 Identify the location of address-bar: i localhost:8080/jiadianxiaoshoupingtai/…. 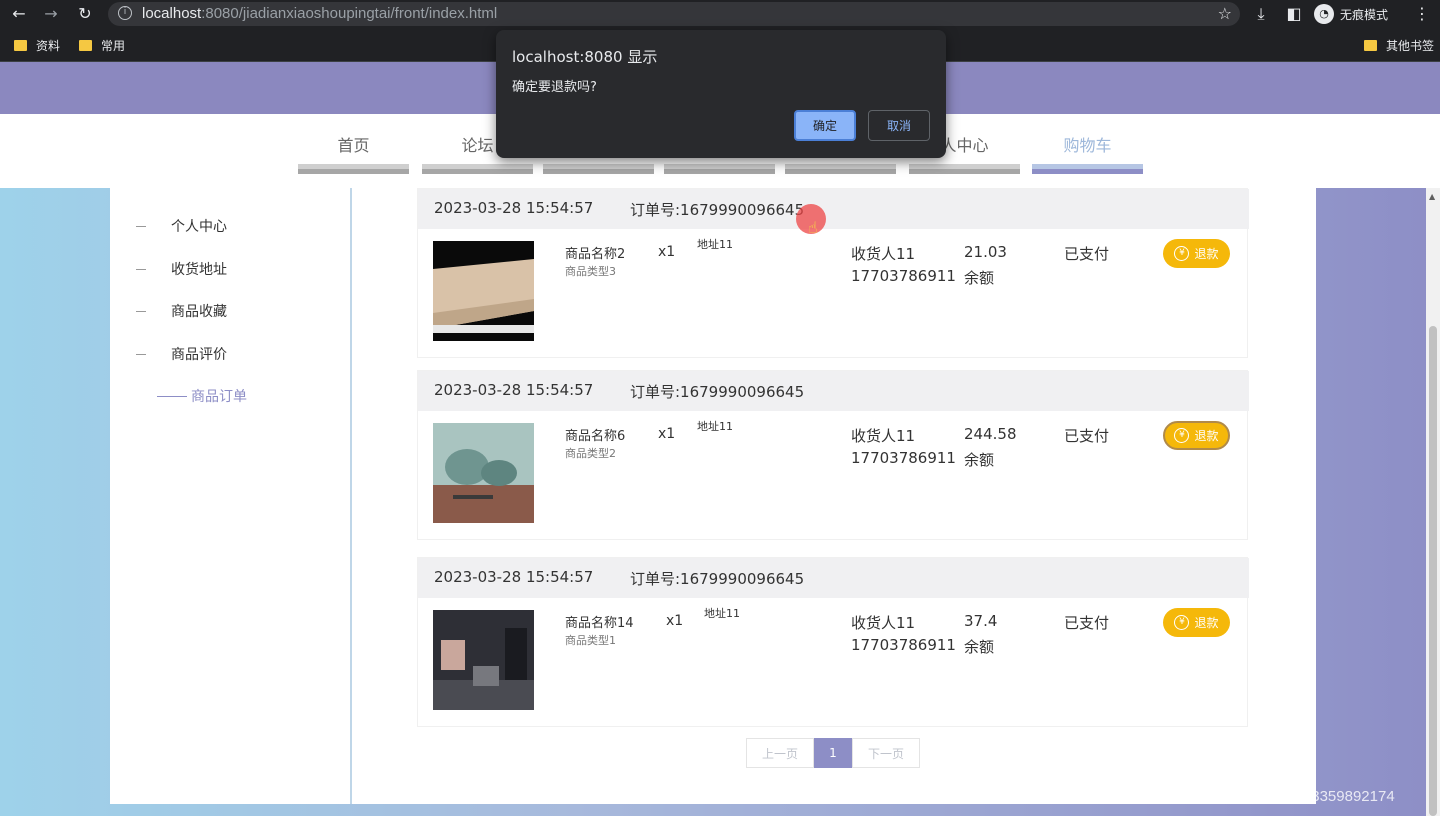
(674, 14).